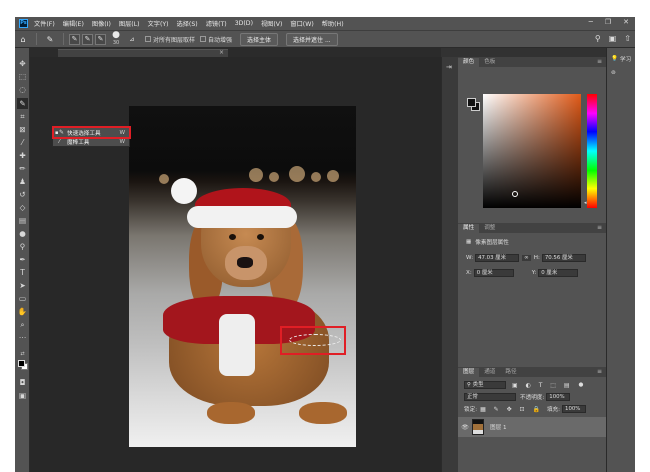 This screenshot has width=650, height=472. Describe the element at coordinates (22, 337) in the screenshot. I see `more-tools-icon: ⋯` at that location.